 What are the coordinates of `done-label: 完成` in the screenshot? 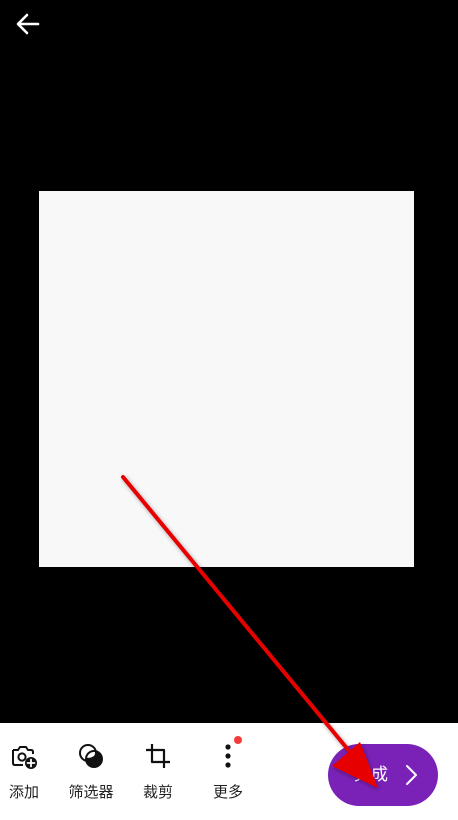 It's located at (371, 775).